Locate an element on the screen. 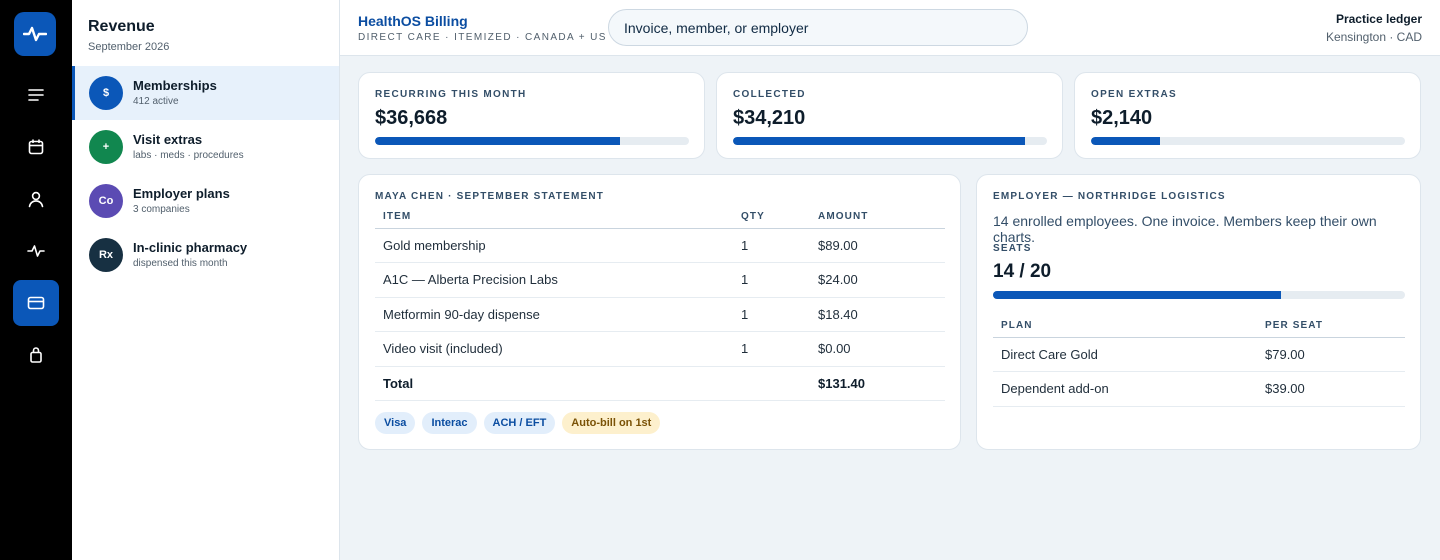 The height and width of the screenshot is (560, 1440). icon-rail is located at coordinates (36, 280).